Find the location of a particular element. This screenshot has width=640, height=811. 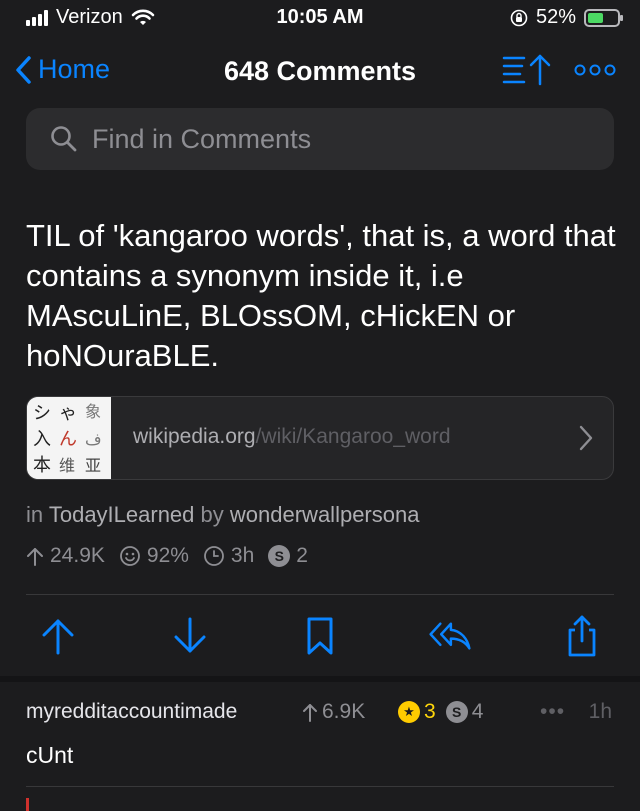

gold-award-icon: ★ is located at coordinates (409, 712).